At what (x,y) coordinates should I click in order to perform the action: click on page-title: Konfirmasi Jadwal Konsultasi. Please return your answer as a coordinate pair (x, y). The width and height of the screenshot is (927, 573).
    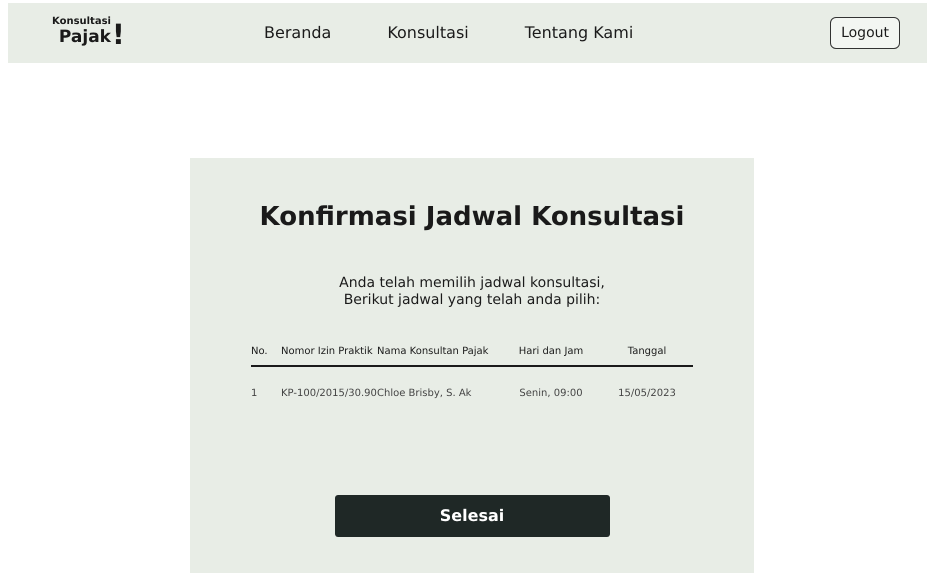
    Looking at the image, I should click on (472, 217).